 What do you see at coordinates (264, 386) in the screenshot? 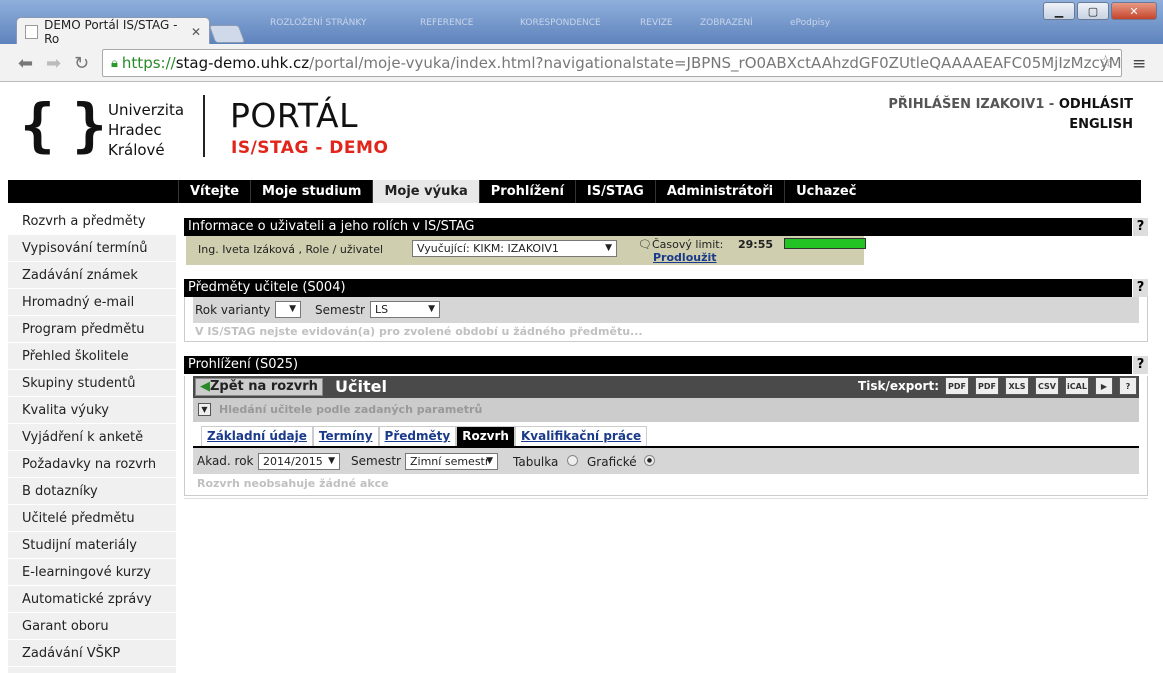
I see `back-label: Zpět na rozvrh` at bounding box center [264, 386].